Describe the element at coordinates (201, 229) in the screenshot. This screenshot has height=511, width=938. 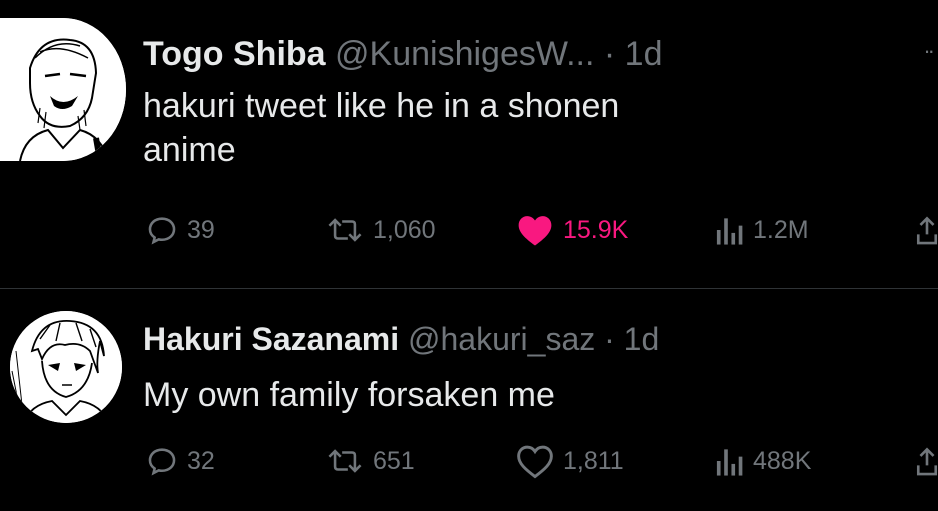
I see `reply-count: 39` at that location.